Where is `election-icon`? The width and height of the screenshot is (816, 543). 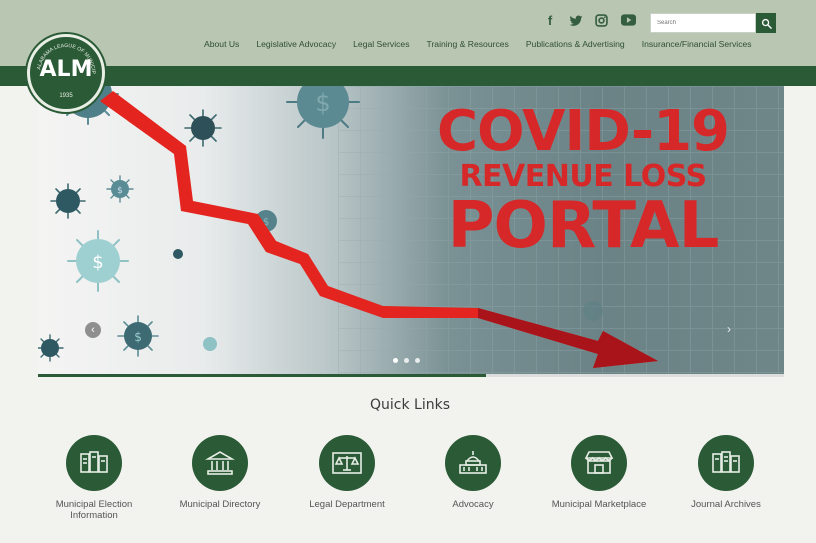
election-icon is located at coordinates (94, 462).